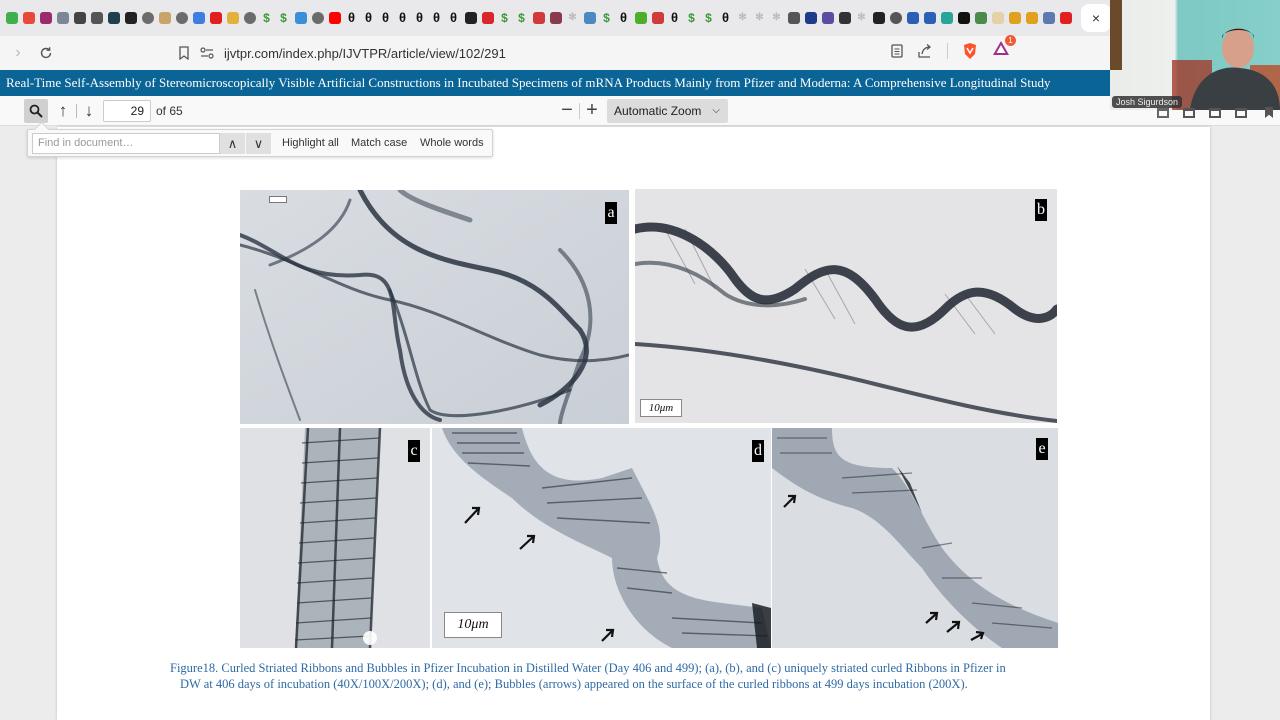  Describe the element at coordinates (1189, 113) in the screenshot. I see `open-file-icon` at that location.